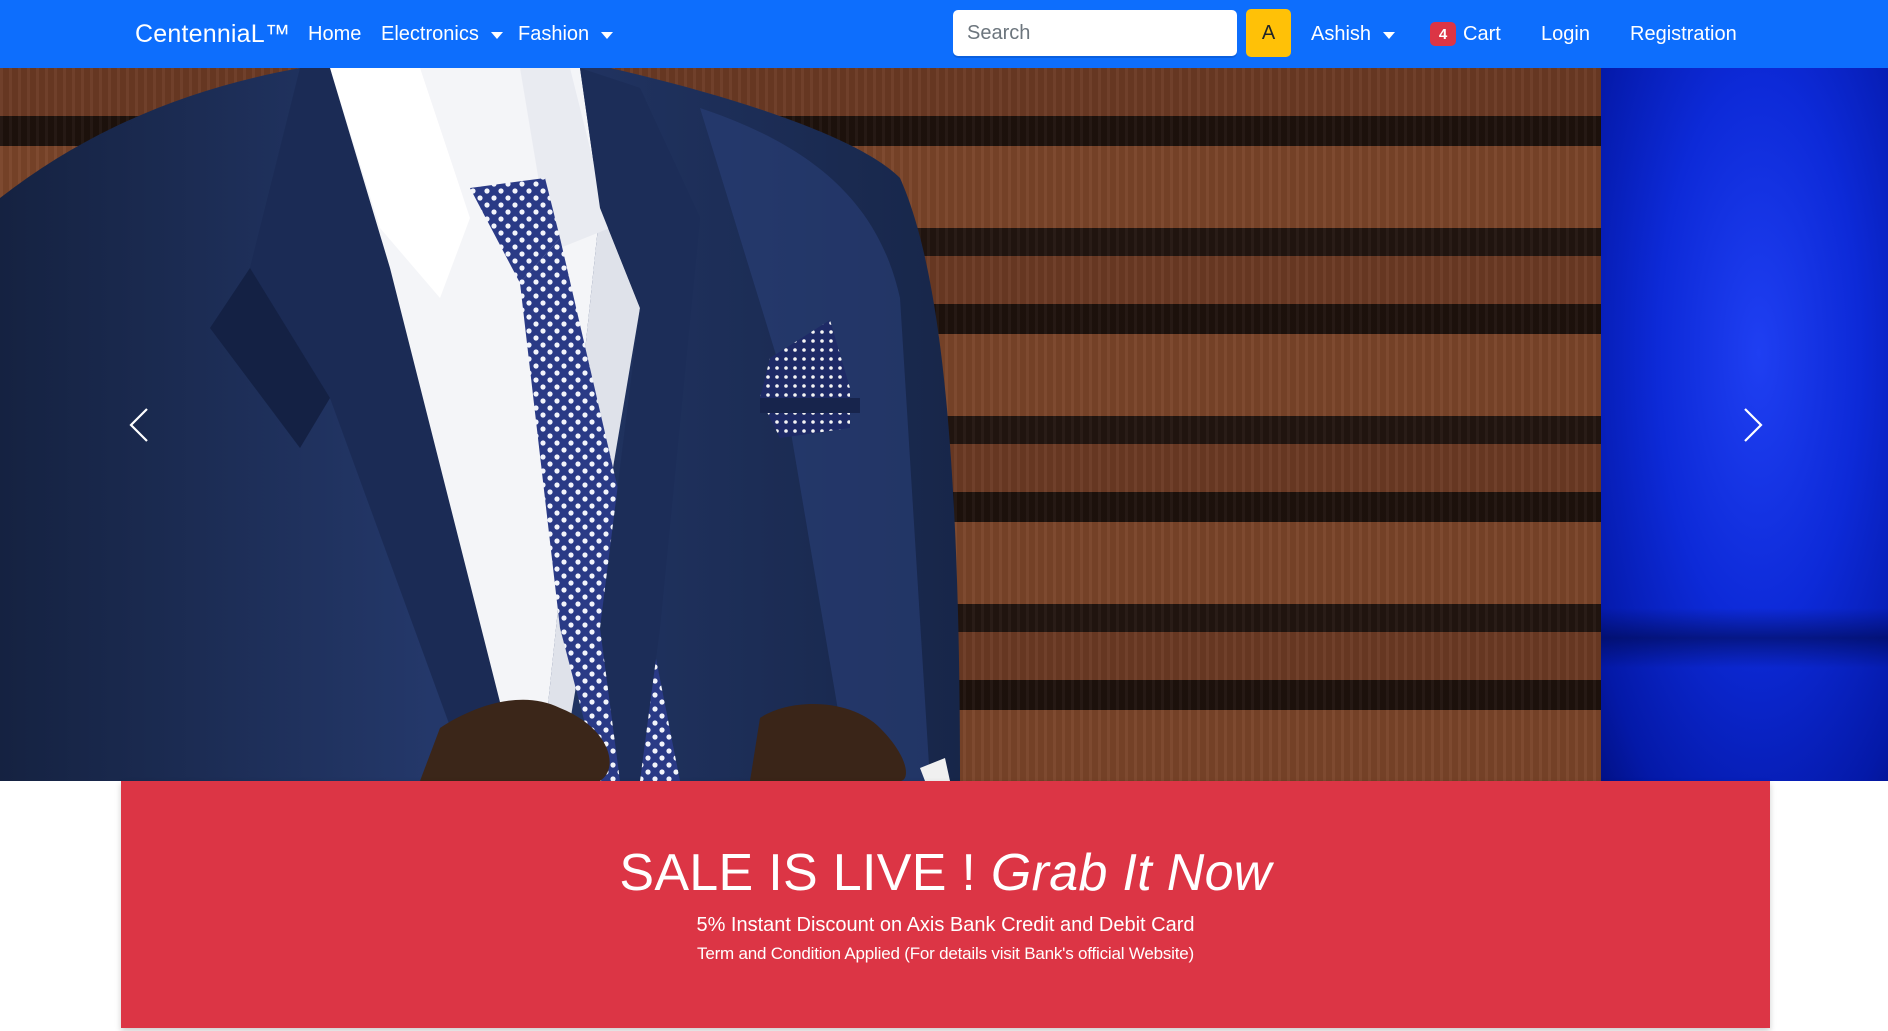 Image resolution: width=1888 pixels, height=1031 pixels. I want to click on nav-electronics-dropdown: Electronics, so click(442, 34).